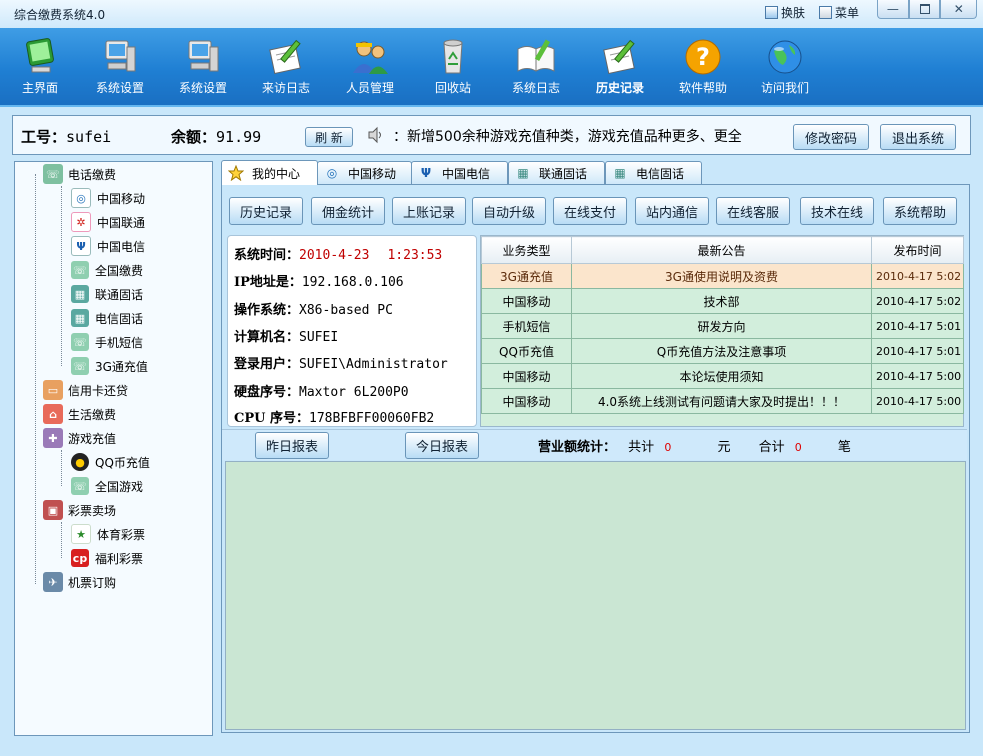 This screenshot has height=756, width=983. I want to click on toolbar-visit-us-label: 访问我们, so click(784, 88).